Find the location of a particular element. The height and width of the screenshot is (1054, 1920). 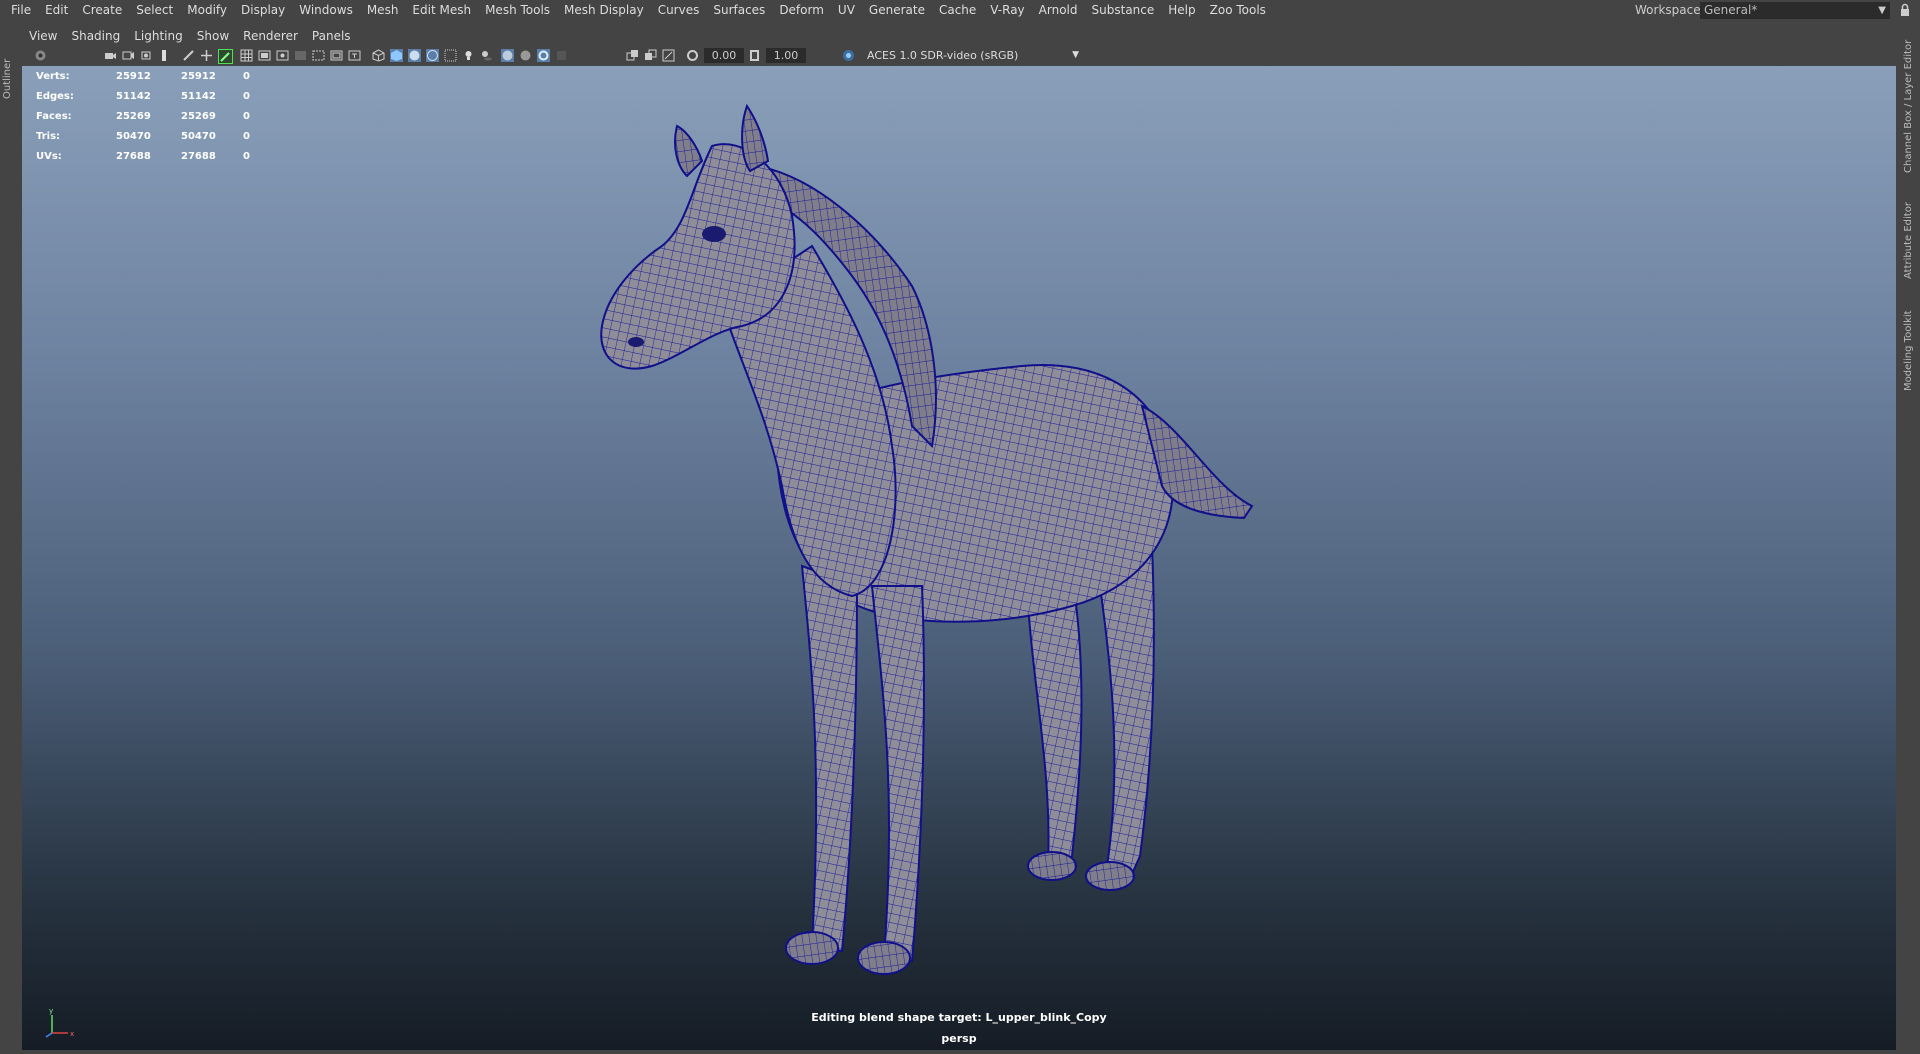

menu-vray: V-Ray is located at coordinates (1007, 10).